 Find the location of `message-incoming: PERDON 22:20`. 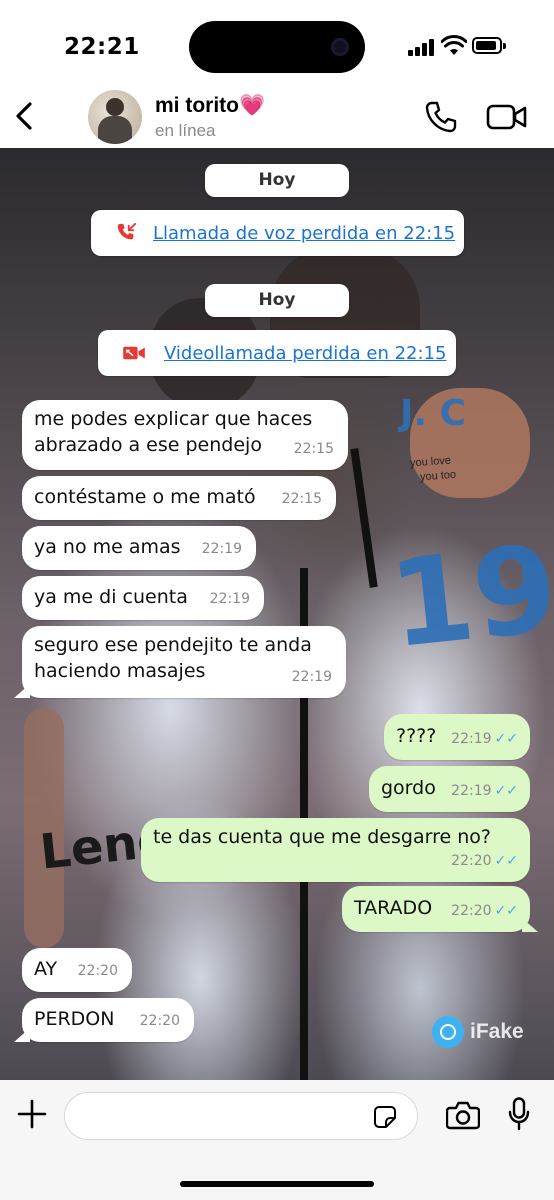

message-incoming: PERDON 22:20 is located at coordinates (104, 1020).